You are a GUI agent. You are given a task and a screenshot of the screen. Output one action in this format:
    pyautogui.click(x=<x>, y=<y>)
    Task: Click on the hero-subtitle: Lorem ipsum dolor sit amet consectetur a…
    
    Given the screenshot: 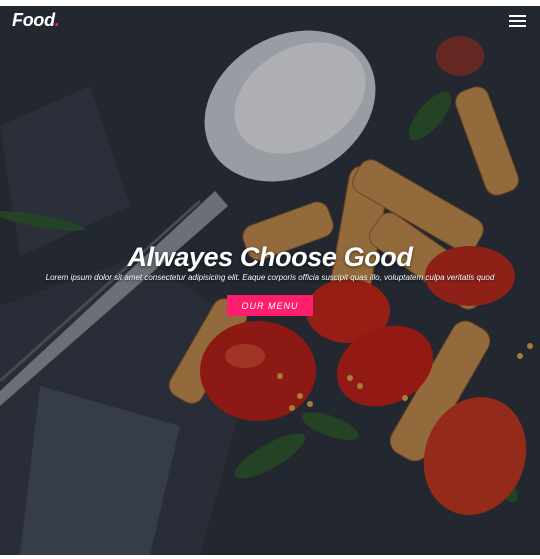 What is the action you would take?
    pyautogui.click(x=270, y=277)
    